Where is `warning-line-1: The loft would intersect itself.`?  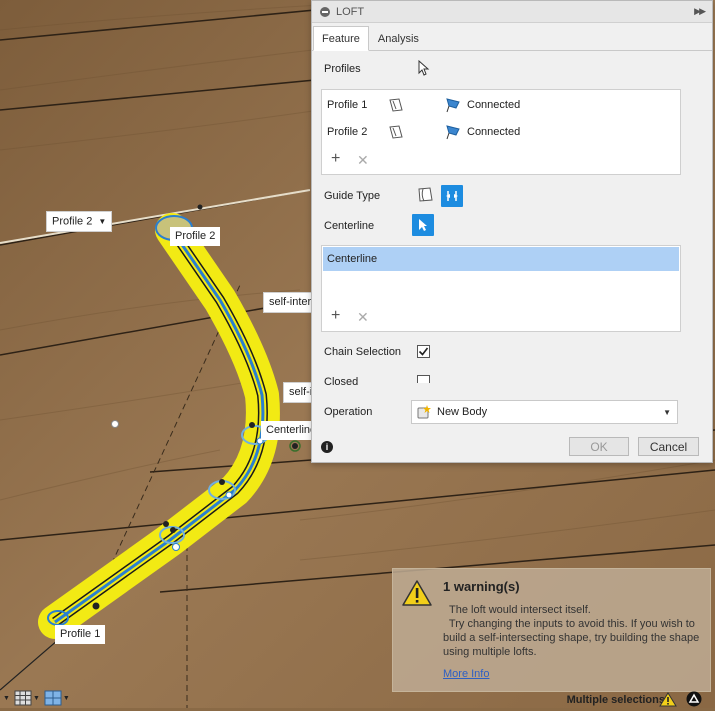
warning-line-1: The loft would intersect itself. is located at coordinates (520, 610).